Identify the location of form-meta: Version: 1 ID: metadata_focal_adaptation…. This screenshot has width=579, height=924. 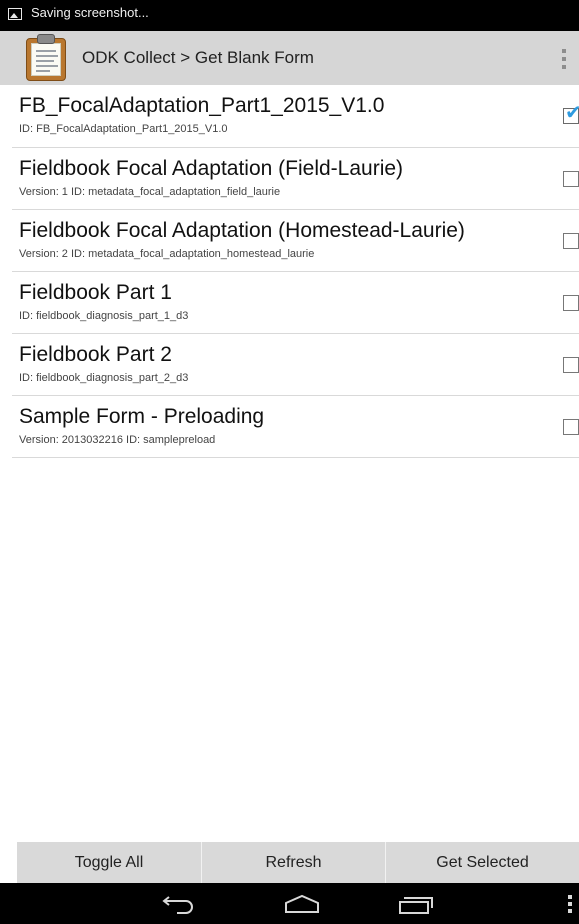
(150, 192).